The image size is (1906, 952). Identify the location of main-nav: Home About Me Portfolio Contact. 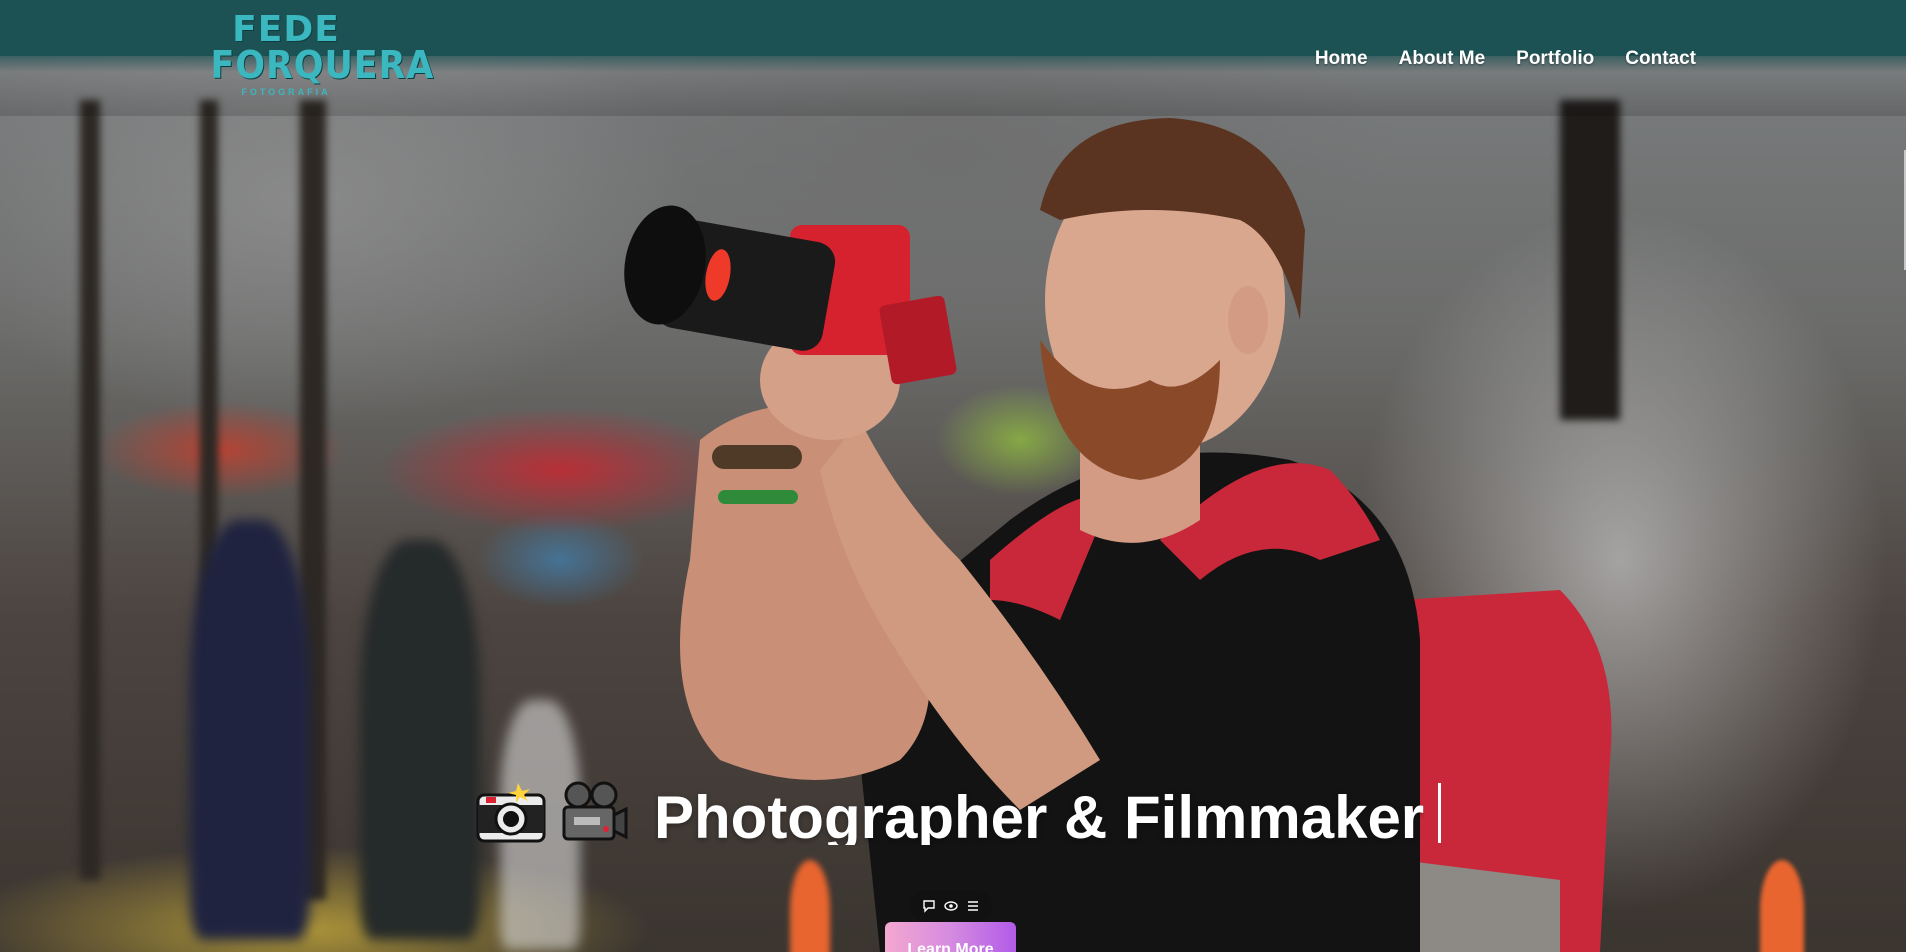
(1505, 59).